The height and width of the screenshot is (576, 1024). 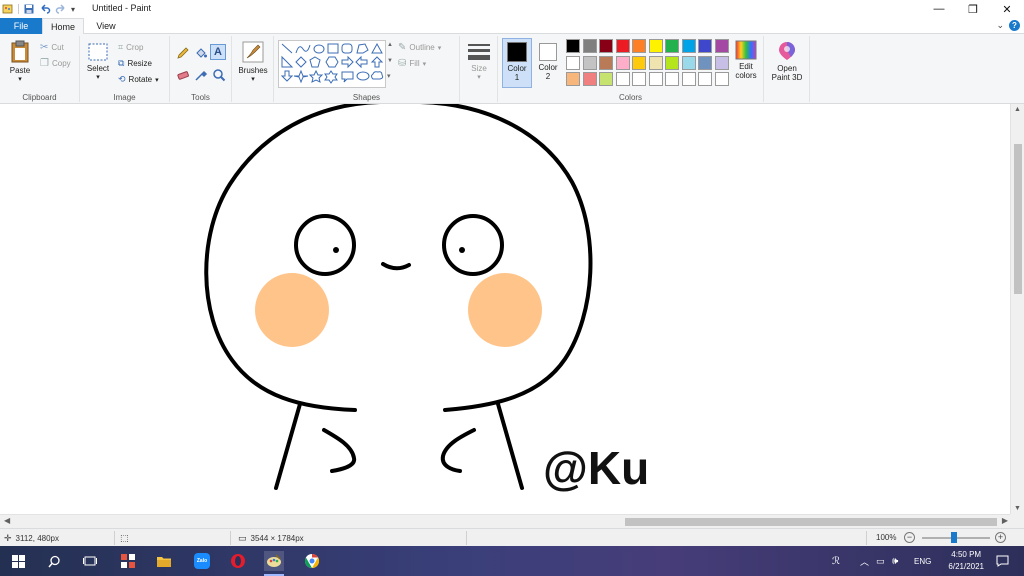 I want to click on vertical-scrollbar: ▲ ▼, so click(x=1017, y=309).